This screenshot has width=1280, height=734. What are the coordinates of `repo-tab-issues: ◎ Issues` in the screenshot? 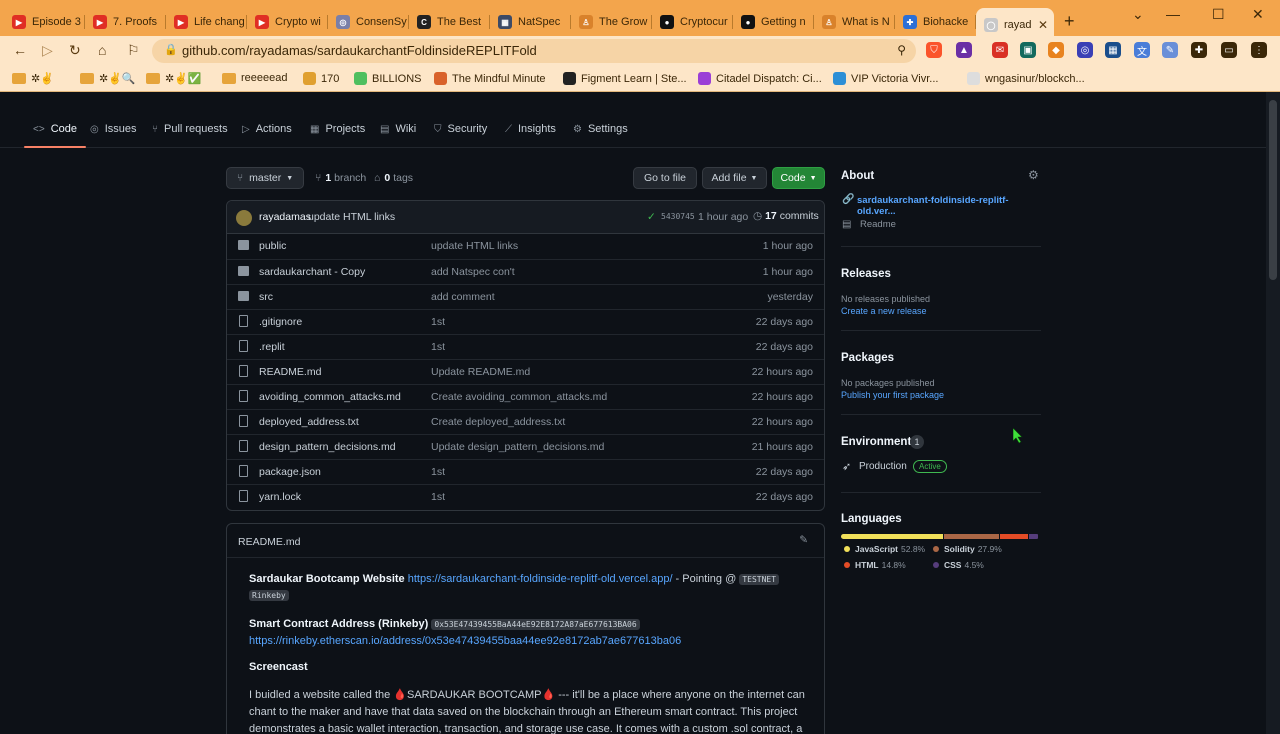 It's located at (113, 129).